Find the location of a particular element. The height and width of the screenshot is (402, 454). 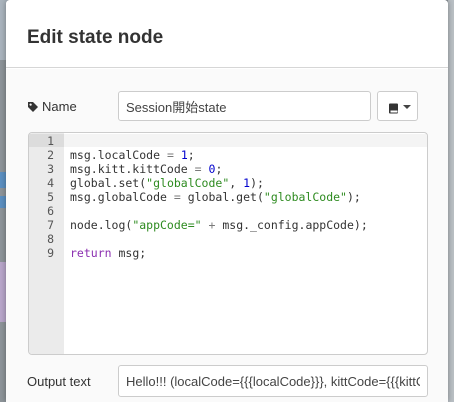

line-number: 2 is located at coordinates (50, 155).